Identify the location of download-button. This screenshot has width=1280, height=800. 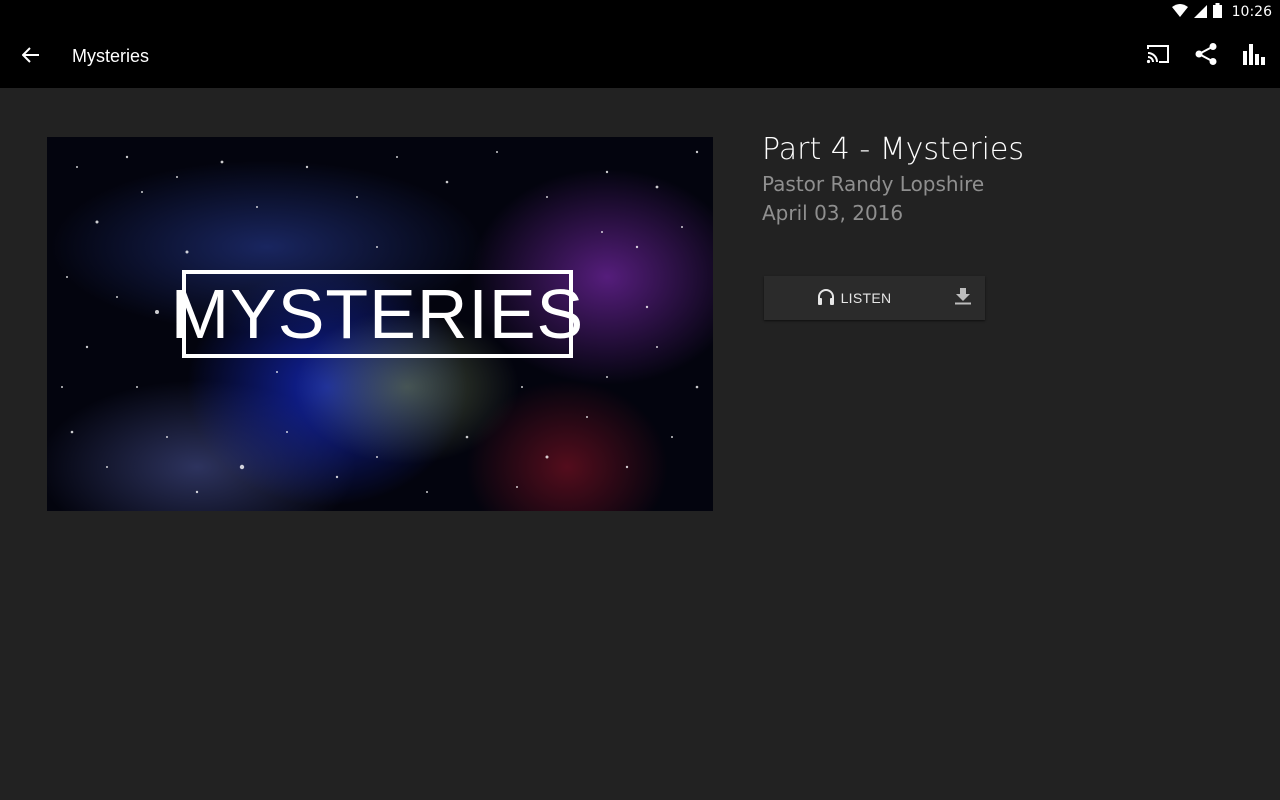
(963, 298).